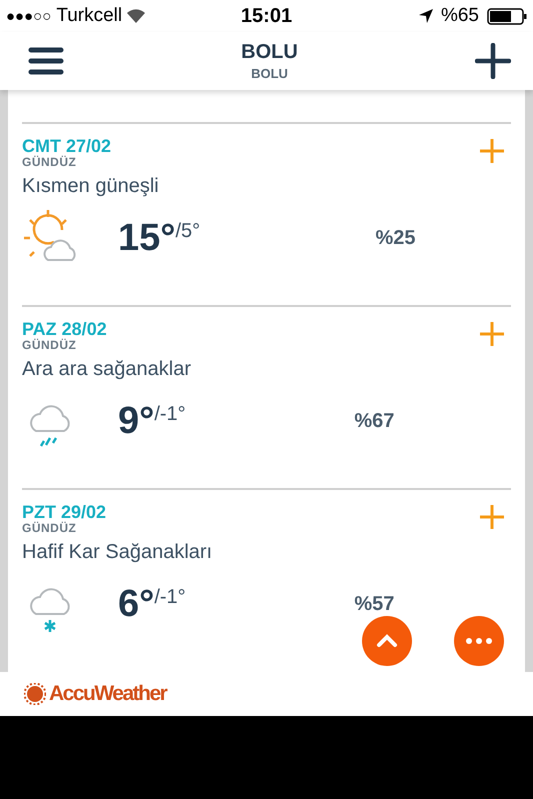 The width and height of the screenshot is (533, 799). Describe the element at coordinates (266, 16) in the screenshot. I see `clock-time: 15:01` at that location.